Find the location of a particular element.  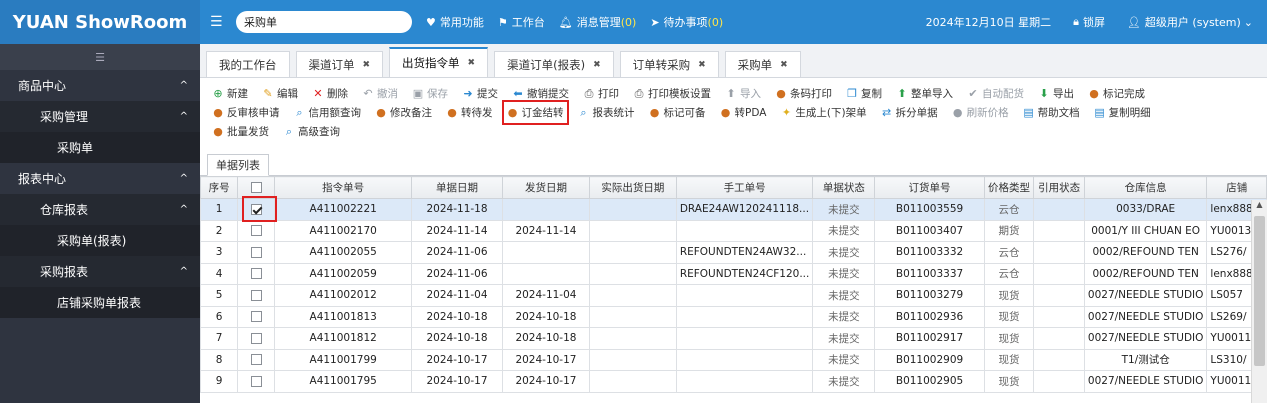

tab-0: 我的工作台 is located at coordinates (248, 64).